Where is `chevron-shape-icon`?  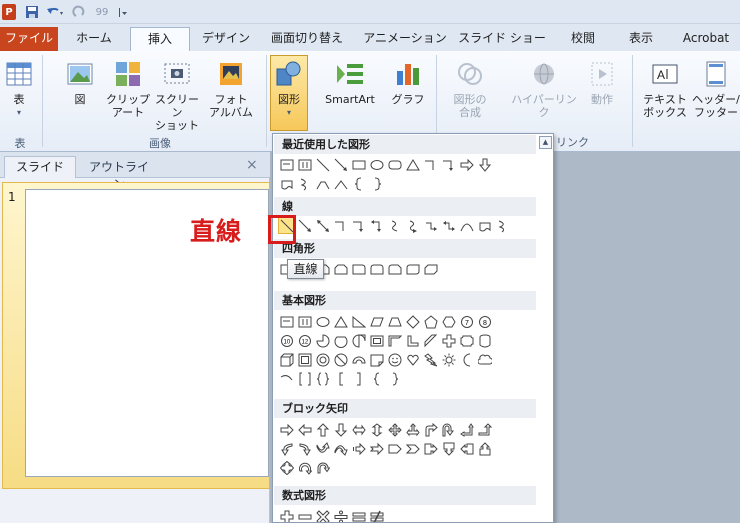 chevron-shape-icon is located at coordinates (412, 448).